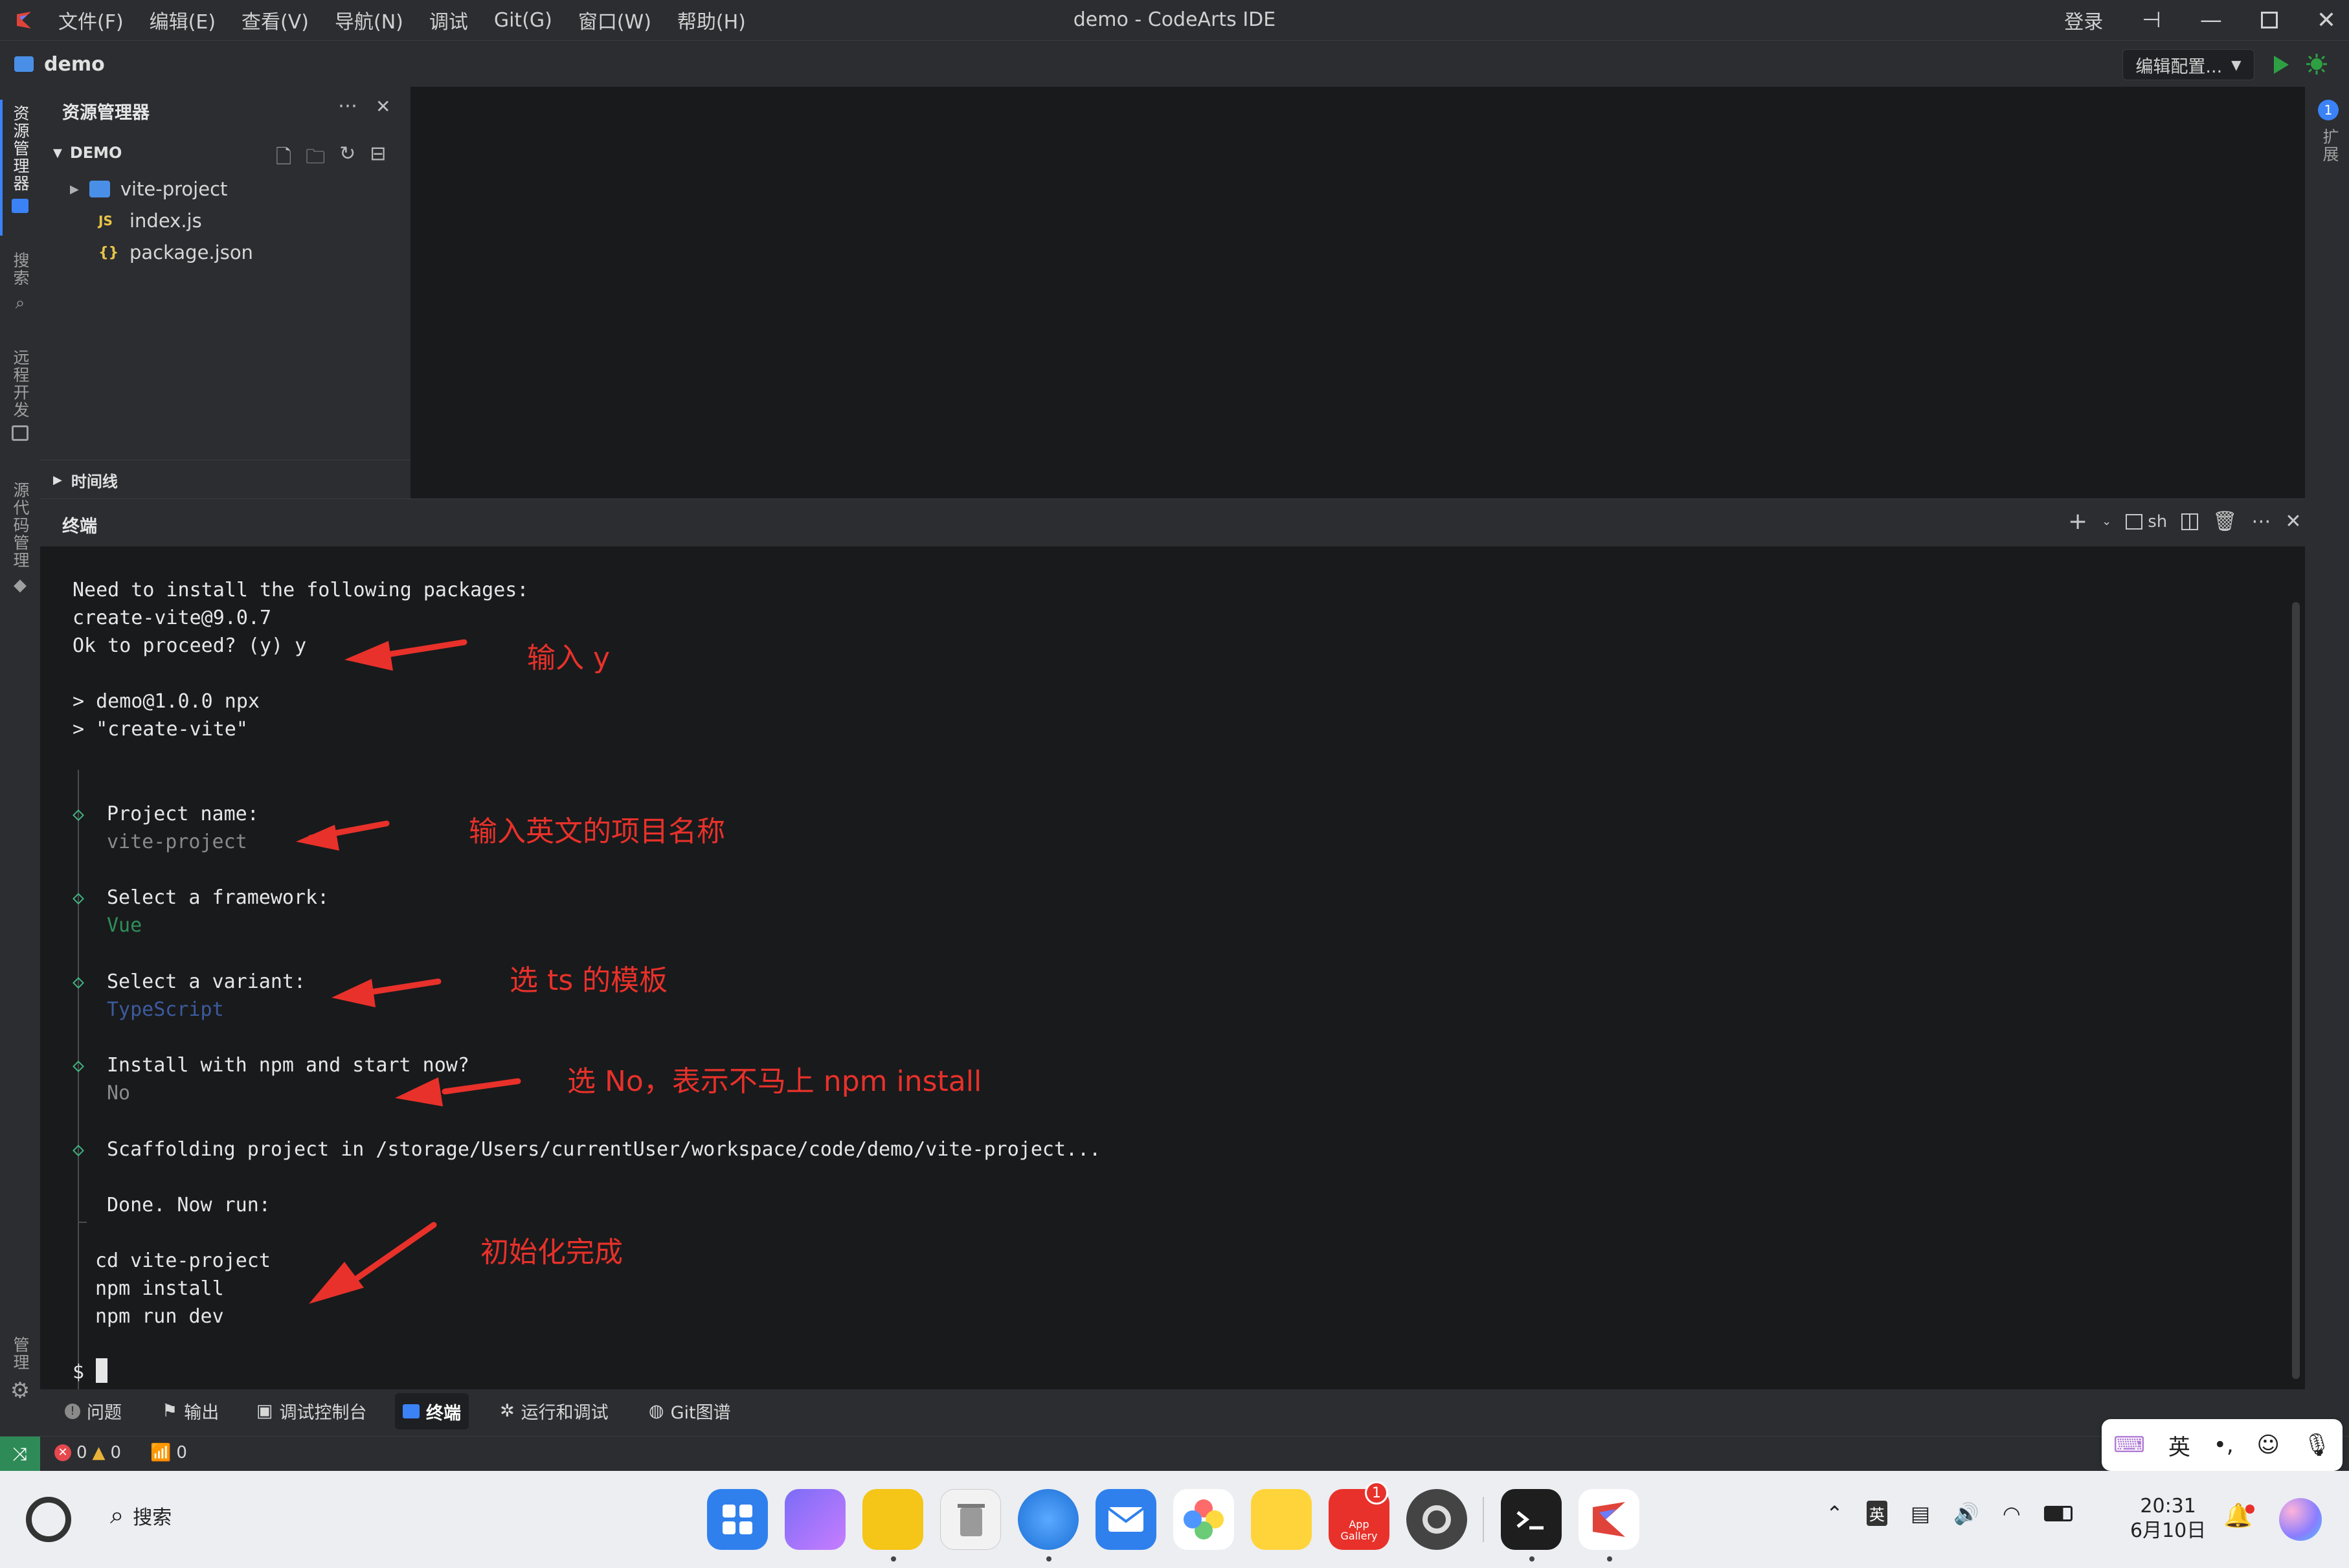 This screenshot has height=1568, width=2349. I want to click on punctuation-icon: •,, so click(2224, 1445).